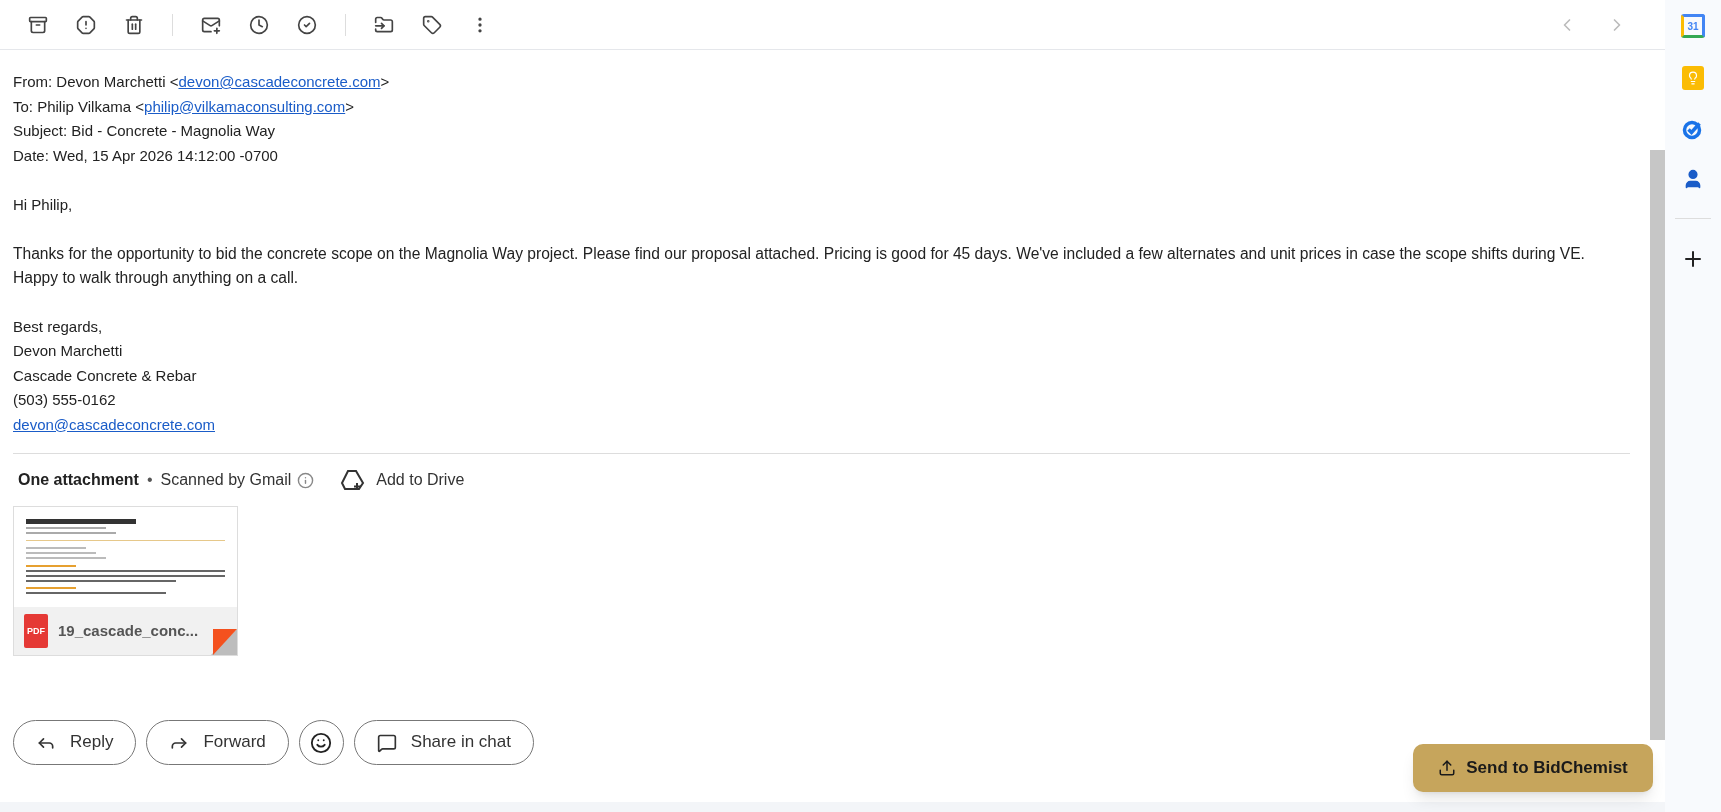 The height and width of the screenshot is (812, 1721). What do you see at coordinates (65, 400) in the screenshot?
I see `signature-line: (503) 555-0162` at bounding box center [65, 400].